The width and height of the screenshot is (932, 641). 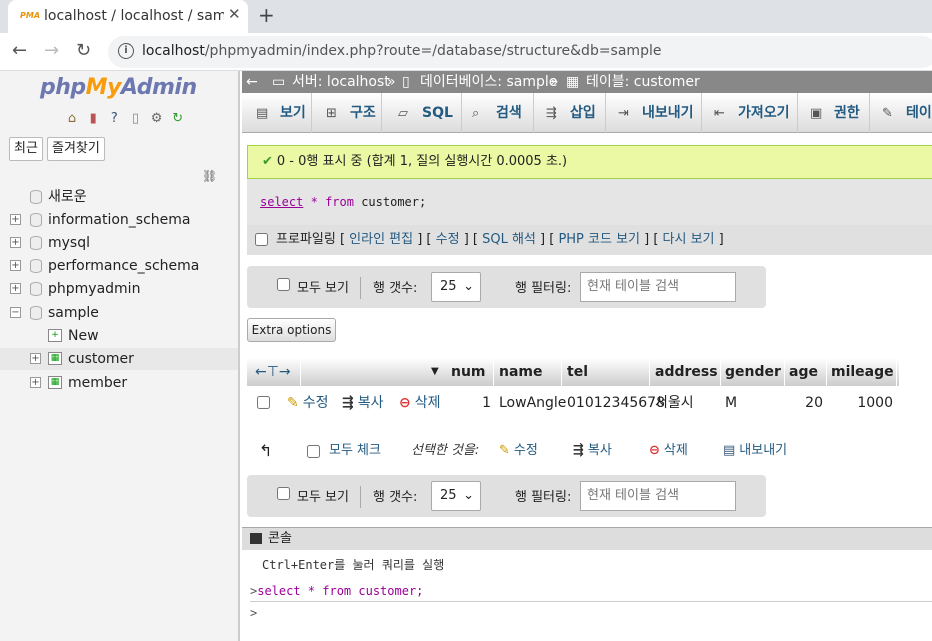 What do you see at coordinates (469, 403) in the screenshot?
I see `cell-num: 1` at bounding box center [469, 403].